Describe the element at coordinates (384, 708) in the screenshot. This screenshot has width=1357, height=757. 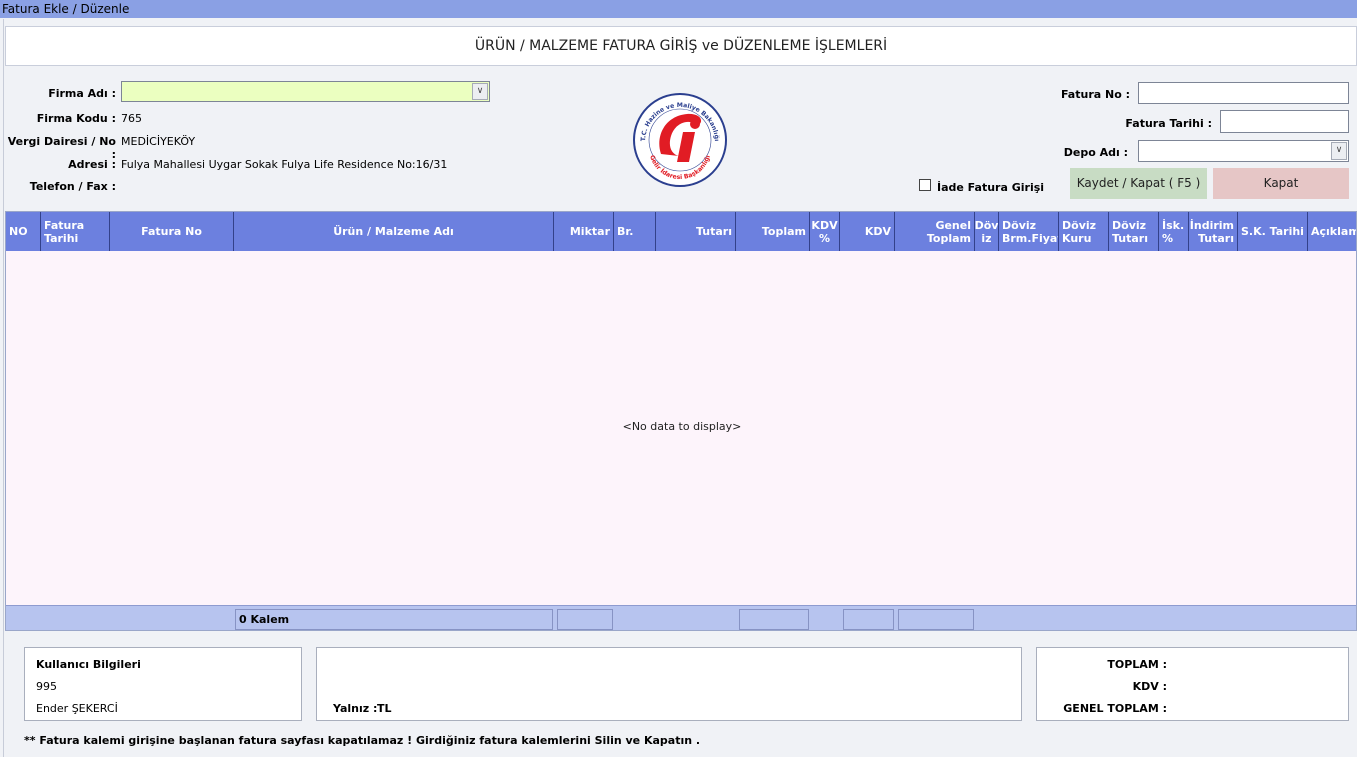
I see `amount-words-currency: TL` at that location.